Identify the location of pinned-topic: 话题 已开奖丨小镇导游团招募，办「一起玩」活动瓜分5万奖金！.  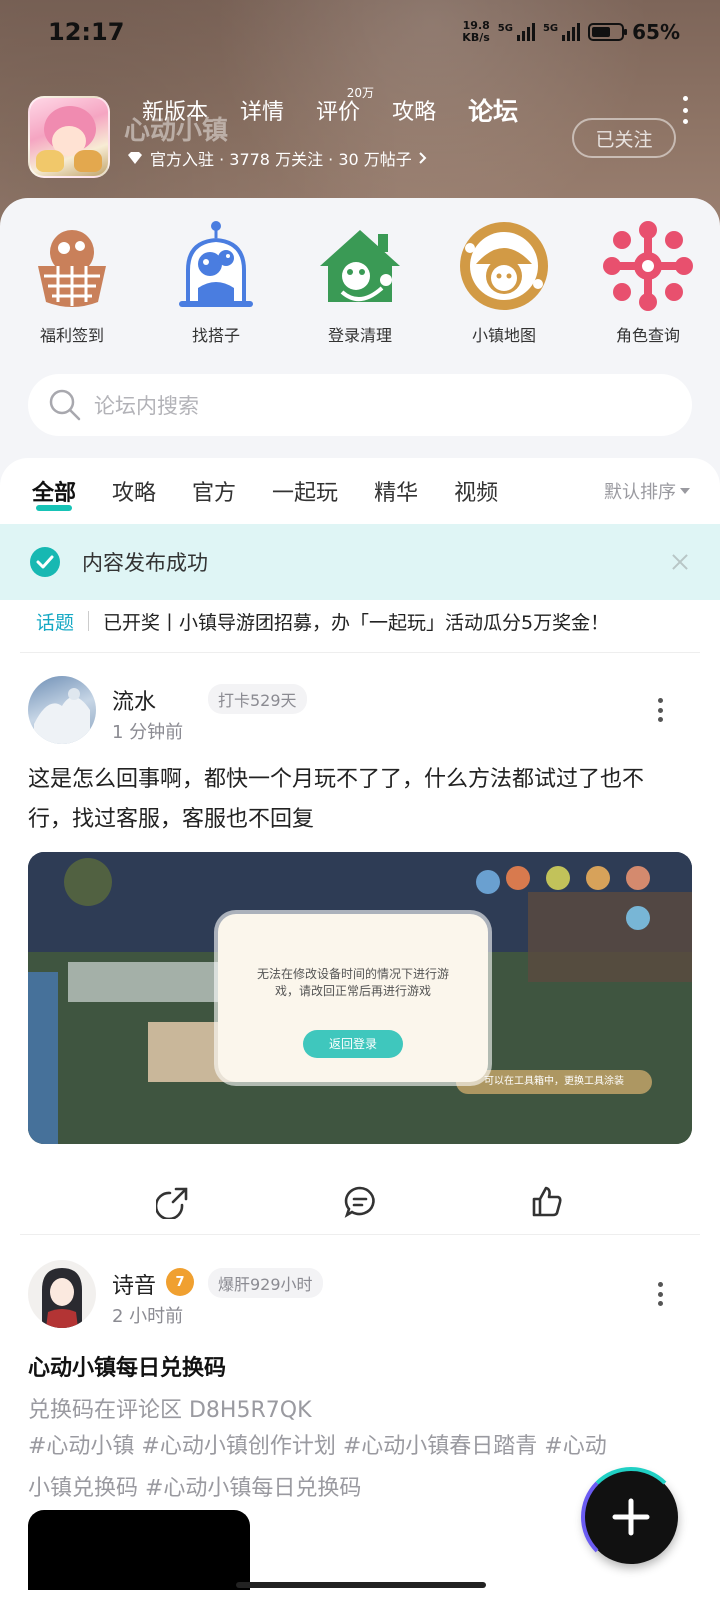
(363, 621).